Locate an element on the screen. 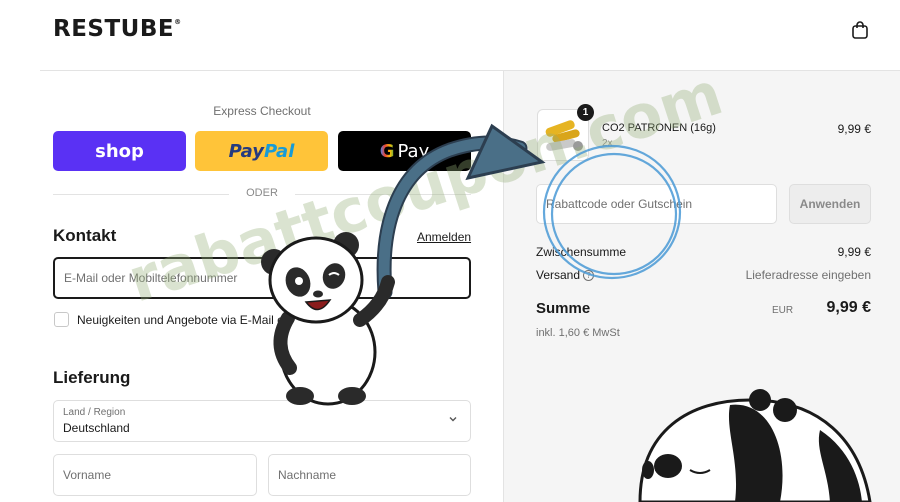 The height and width of the screenshot is (502, 900). restube-logo: RESTUBE® is located at coordinates (117, 29).